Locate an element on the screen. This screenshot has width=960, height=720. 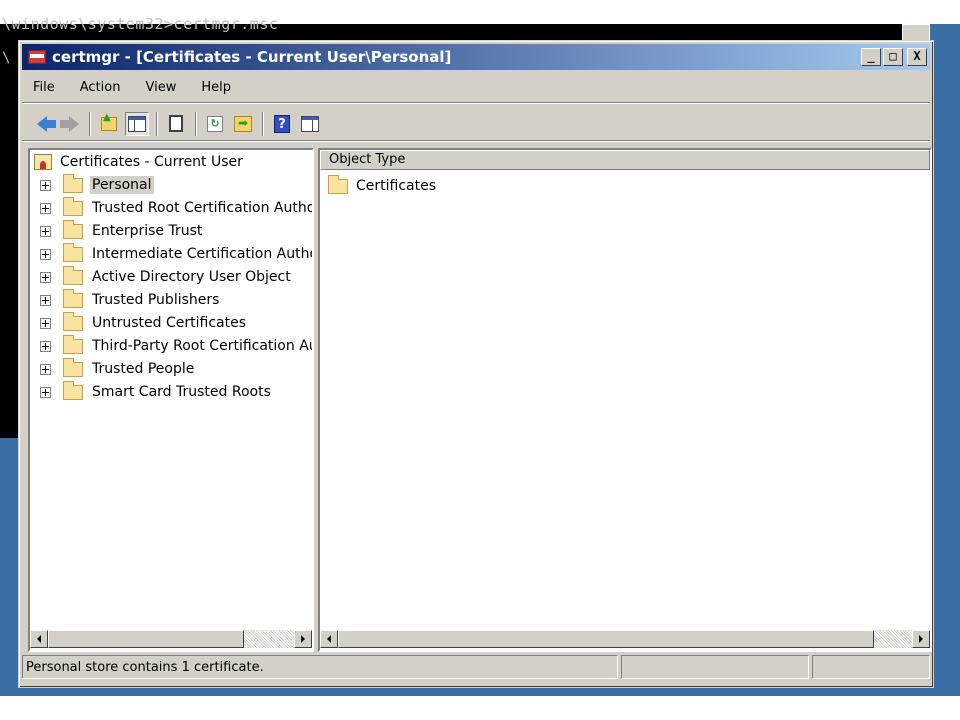
back-button is located at coordinates (43, 124).